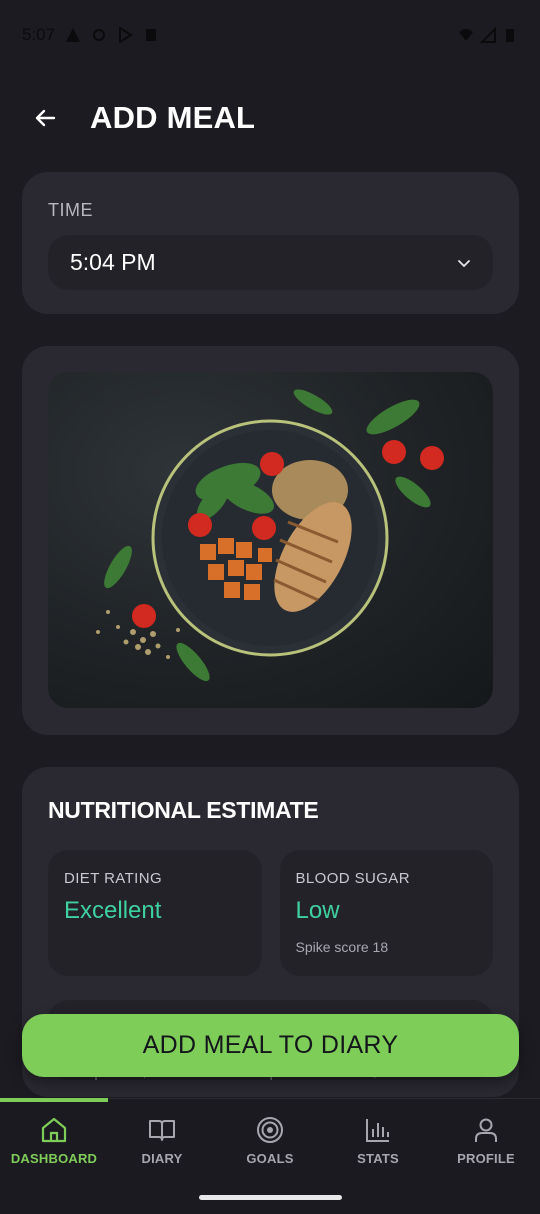 This screenshot has height=1214, width=540. I want to click on time-card: TIME 5:04 PM, so click(270, 243).